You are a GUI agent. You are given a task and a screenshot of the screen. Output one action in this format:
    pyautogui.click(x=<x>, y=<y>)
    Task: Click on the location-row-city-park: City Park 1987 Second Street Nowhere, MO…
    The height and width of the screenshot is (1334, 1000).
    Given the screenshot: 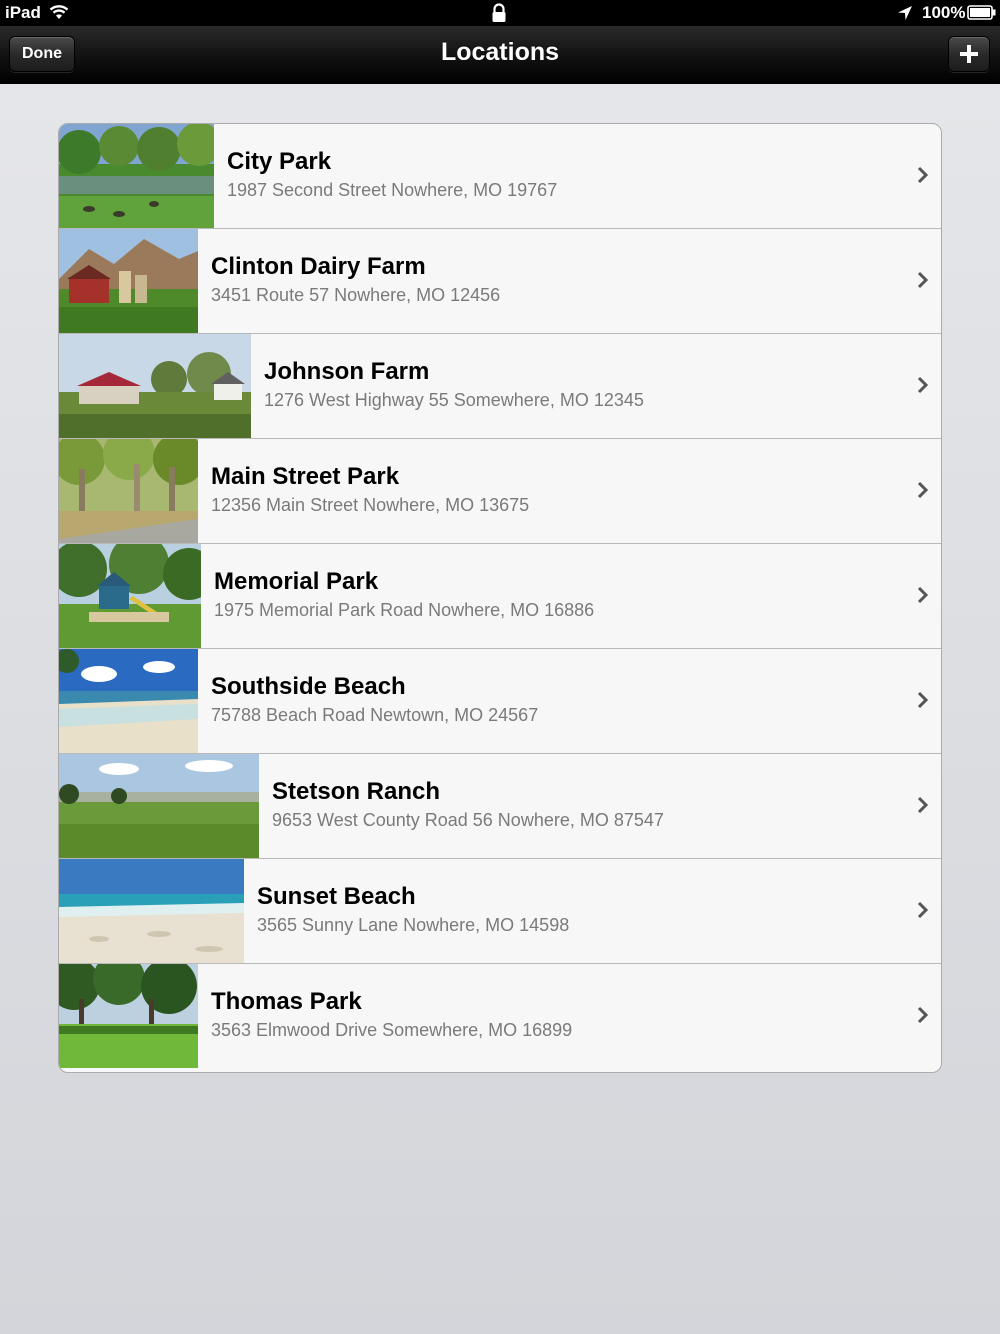 What is the action you would take?
    pyautogui.click(x=500, y=176)
    